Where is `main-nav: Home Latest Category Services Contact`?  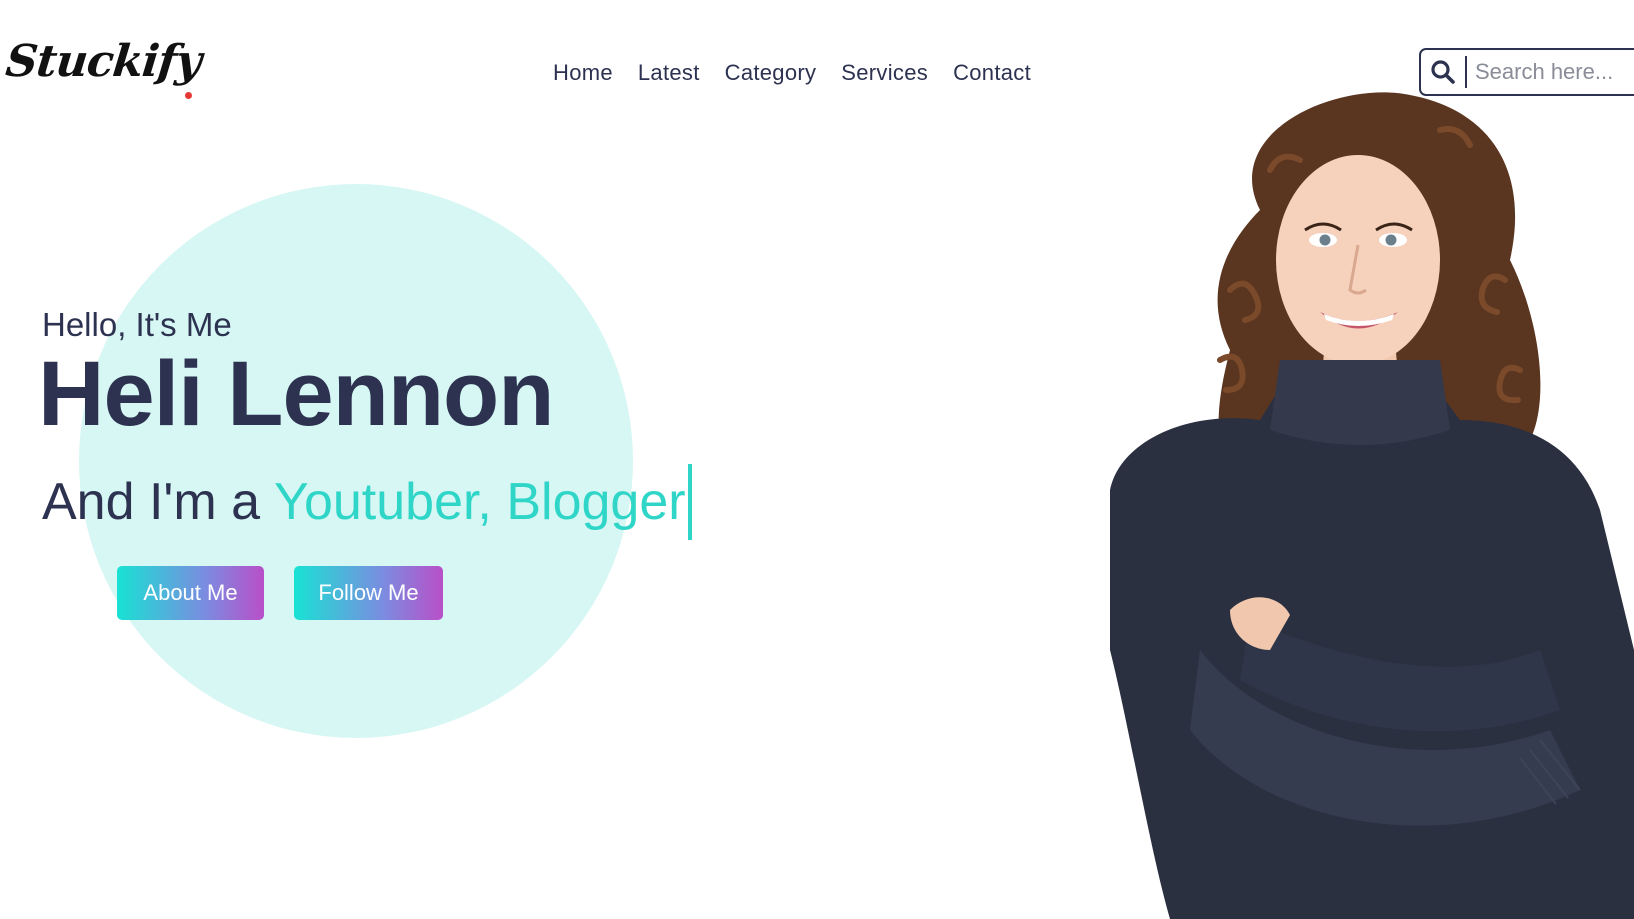
main-nav: Home Latest Category Services Contact is located at coordinates (792, 73).